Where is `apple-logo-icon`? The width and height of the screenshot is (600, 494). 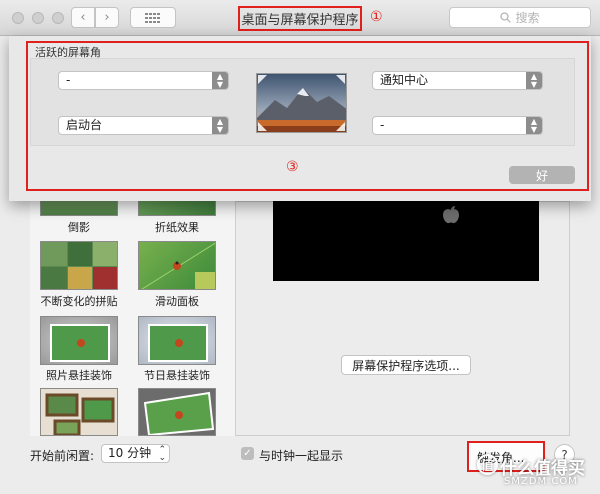 apple-logo-icon is located at coordinates (451, 215).